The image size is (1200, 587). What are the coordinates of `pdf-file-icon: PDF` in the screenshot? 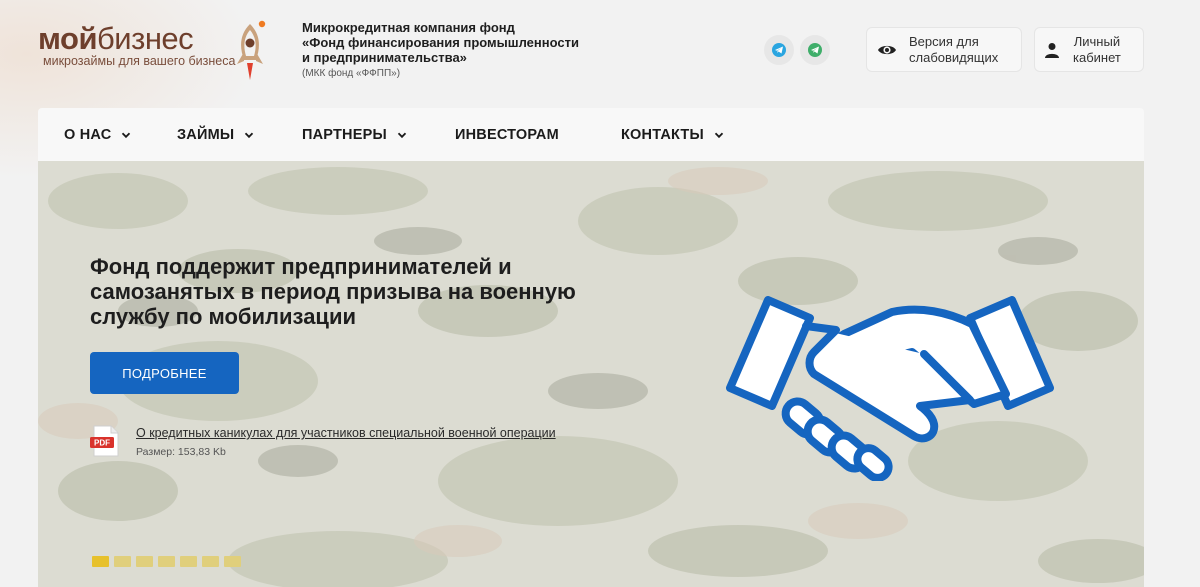 It's located at (104, 441).